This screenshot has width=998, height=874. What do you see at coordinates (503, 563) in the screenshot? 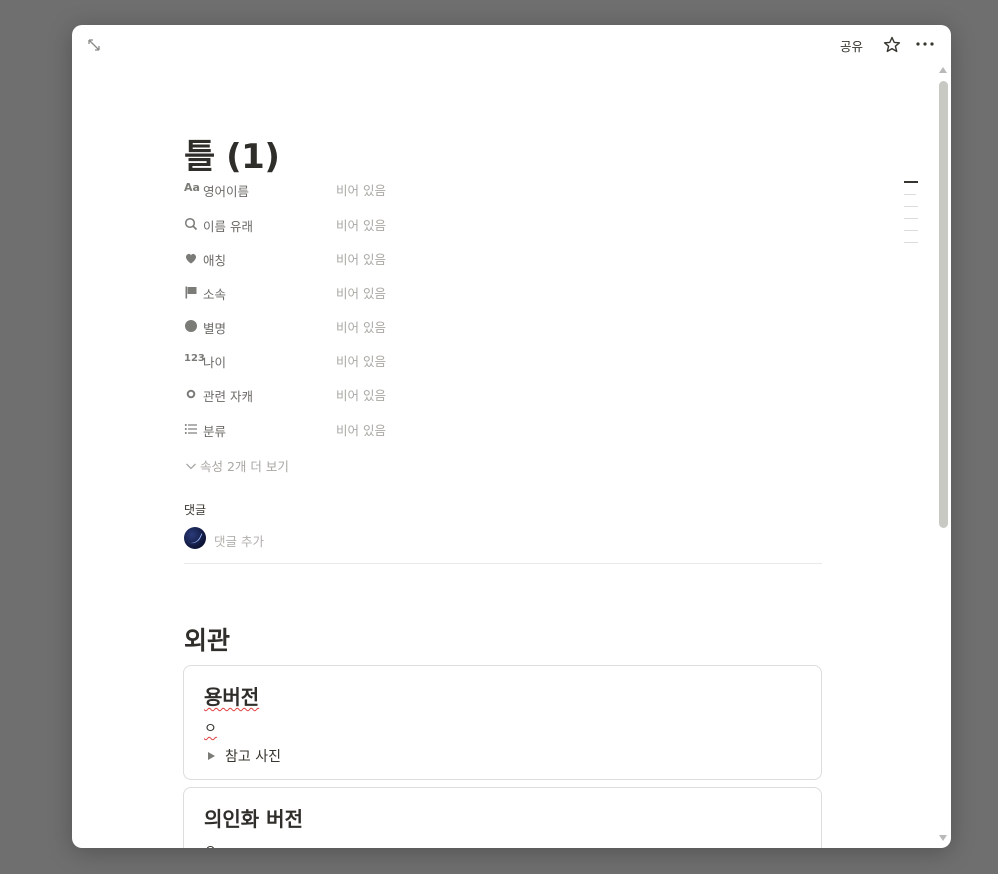
I see `divider` at bounding box center [503, 563].